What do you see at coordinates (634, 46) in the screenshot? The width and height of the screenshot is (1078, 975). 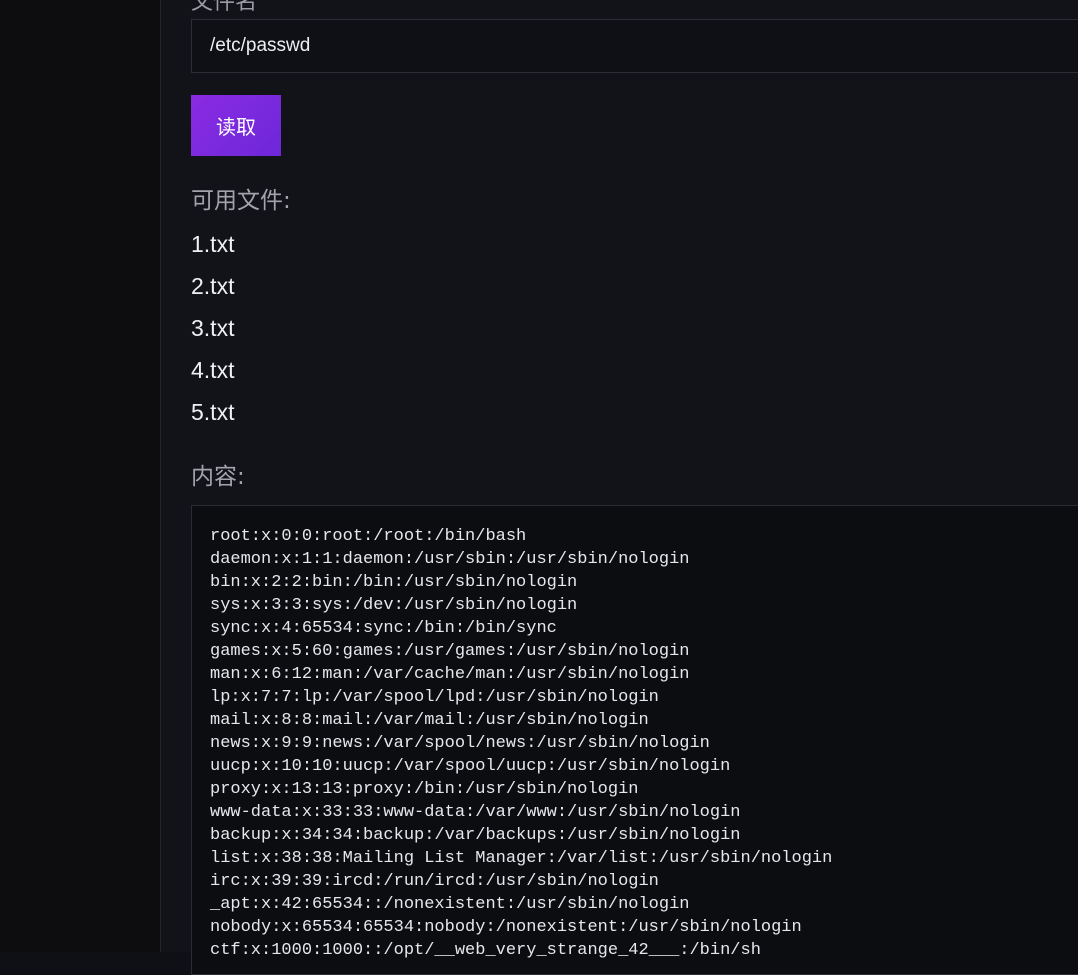 I see `filename-input` at bounding box center [634, 46].